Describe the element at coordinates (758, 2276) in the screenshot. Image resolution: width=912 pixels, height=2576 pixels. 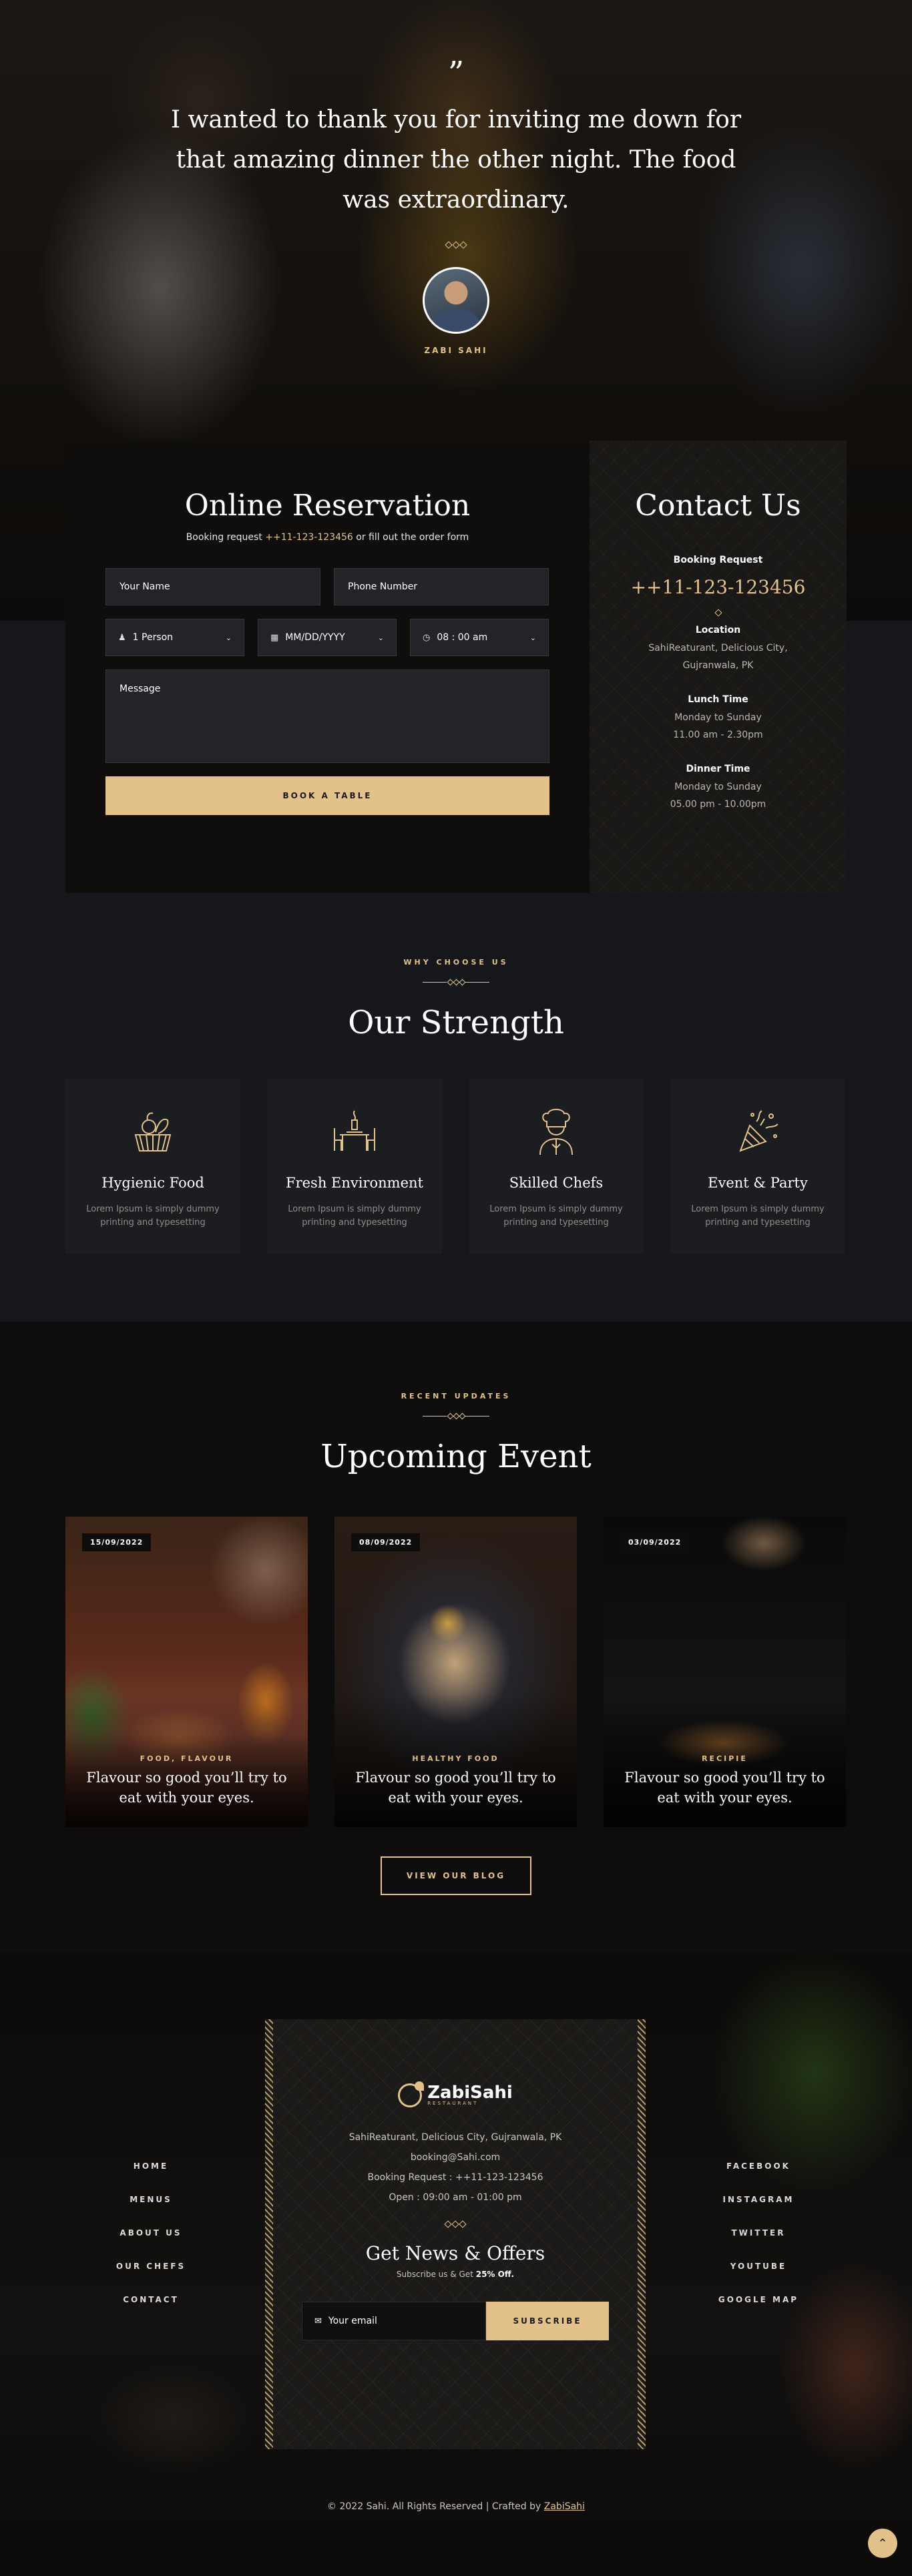
I see `footer-link-youtube: YOUTUBE` at that location.